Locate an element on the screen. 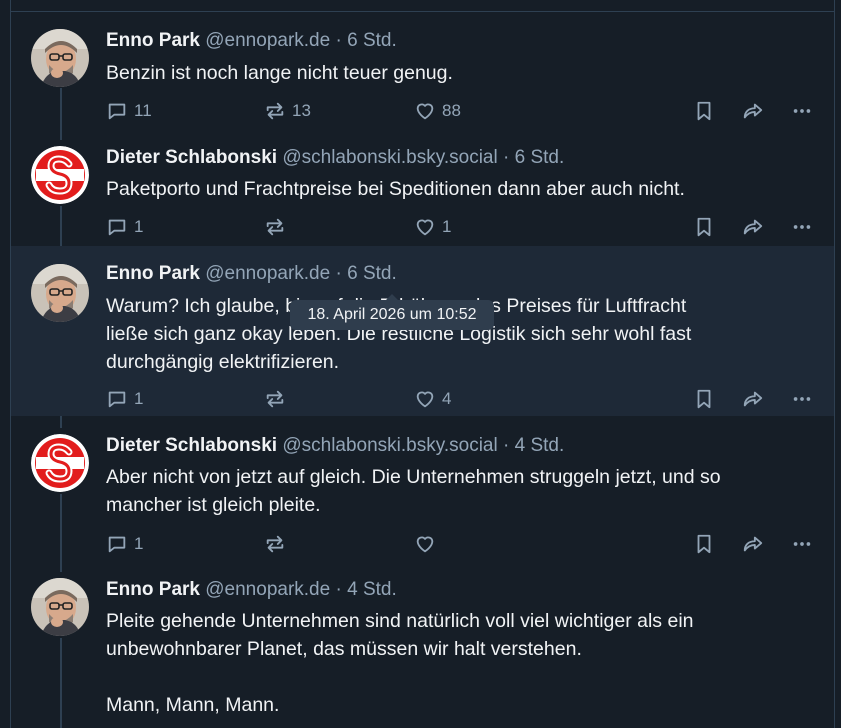 Image resolution: width=841 pixels, height=728 pixels. reply-count: 11 is located at coordinates (143, 110).